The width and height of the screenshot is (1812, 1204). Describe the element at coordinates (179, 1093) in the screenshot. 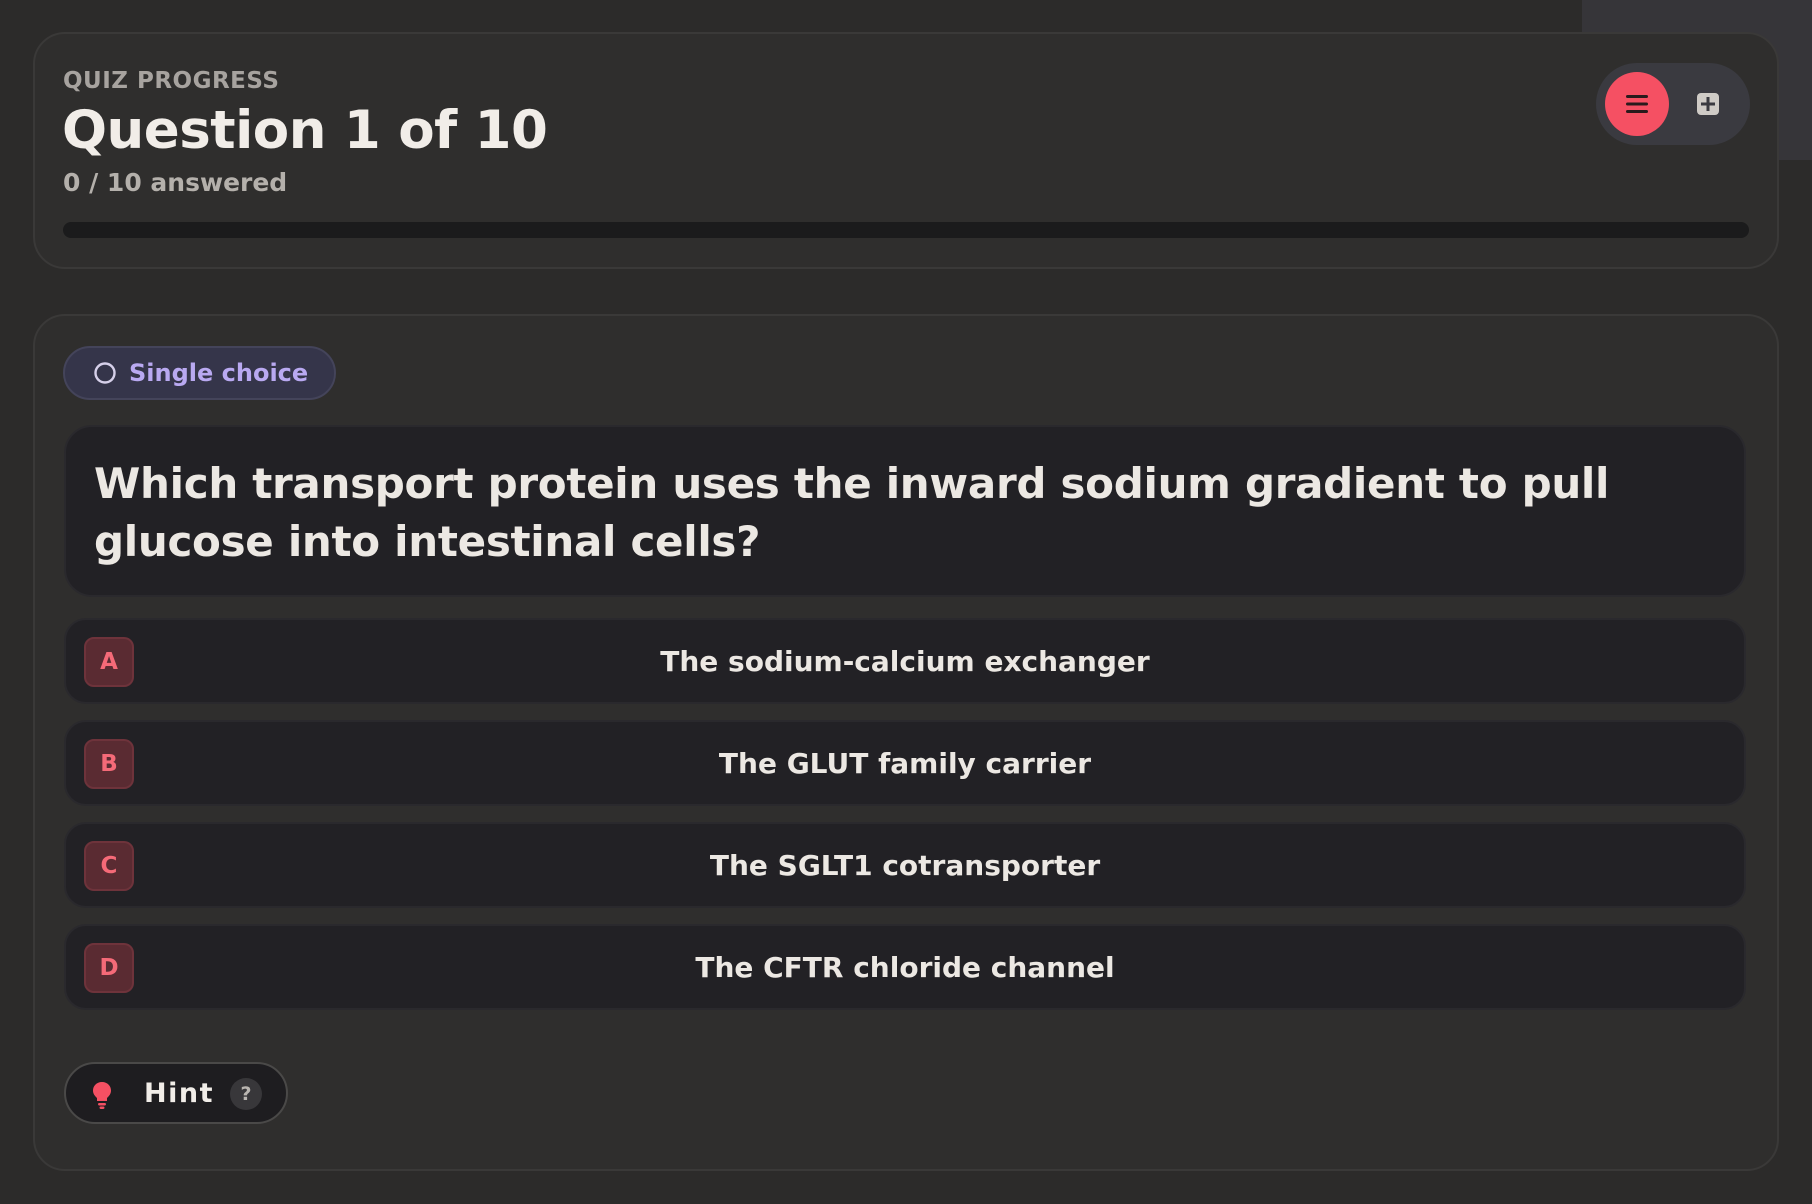

I see `hint-label: Hint` at that location.